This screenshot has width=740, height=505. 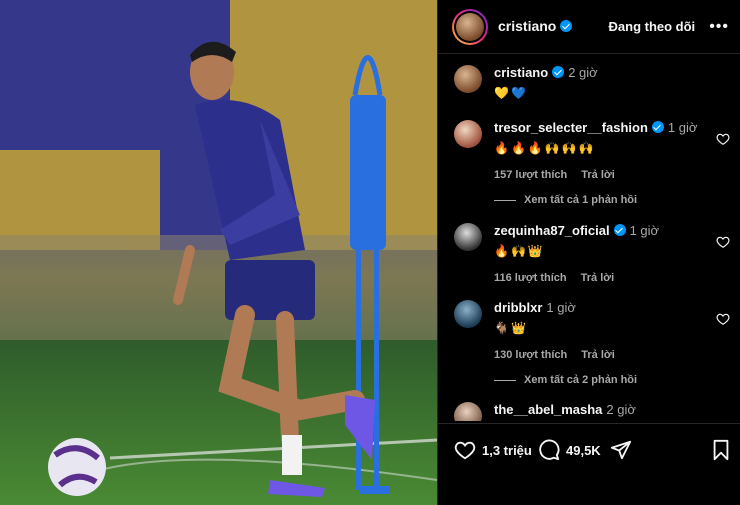 I want to click on commenter-username: zequinha87_oficial, so click(x=552, y=230).